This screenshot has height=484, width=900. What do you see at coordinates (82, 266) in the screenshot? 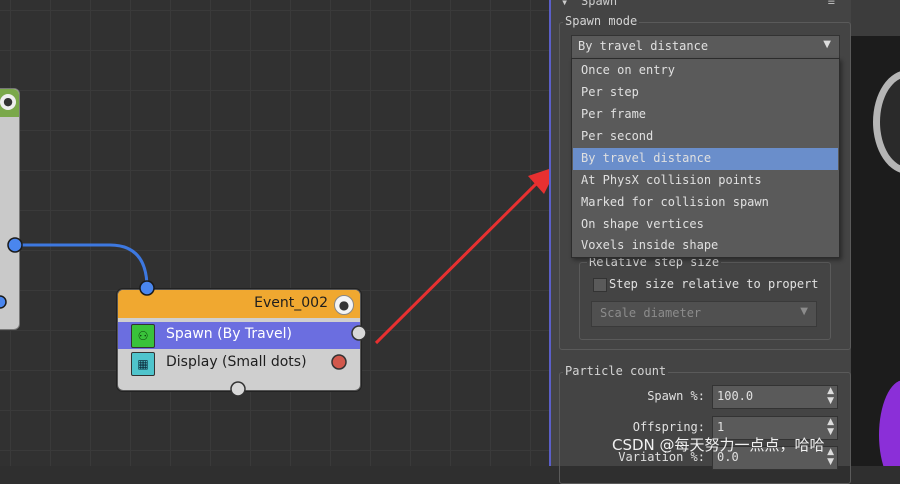
I see `event-wire` at bounding box center [82, 266].